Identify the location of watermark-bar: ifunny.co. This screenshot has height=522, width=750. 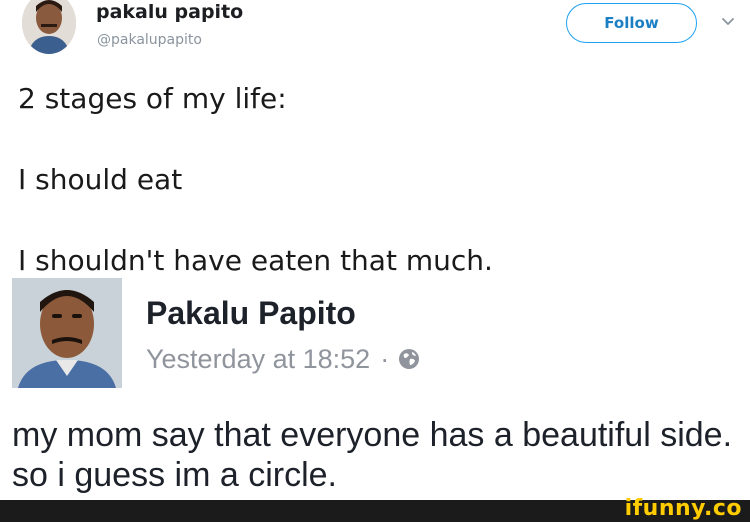
(375, 509).